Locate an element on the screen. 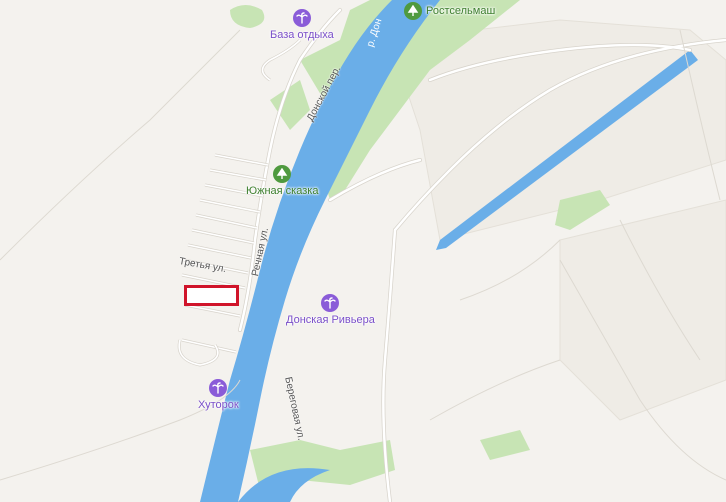 This screenshot has width=726, height=502. poi-label: База отдыха is located at coordinates (302, 35).